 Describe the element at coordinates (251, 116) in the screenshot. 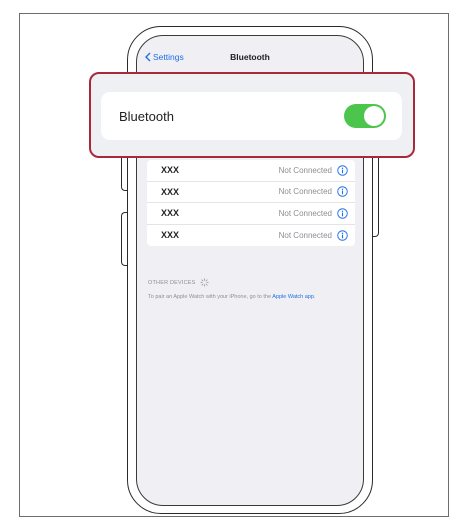

I see `bluetooth-setting-row: Bluetooth` at that location.